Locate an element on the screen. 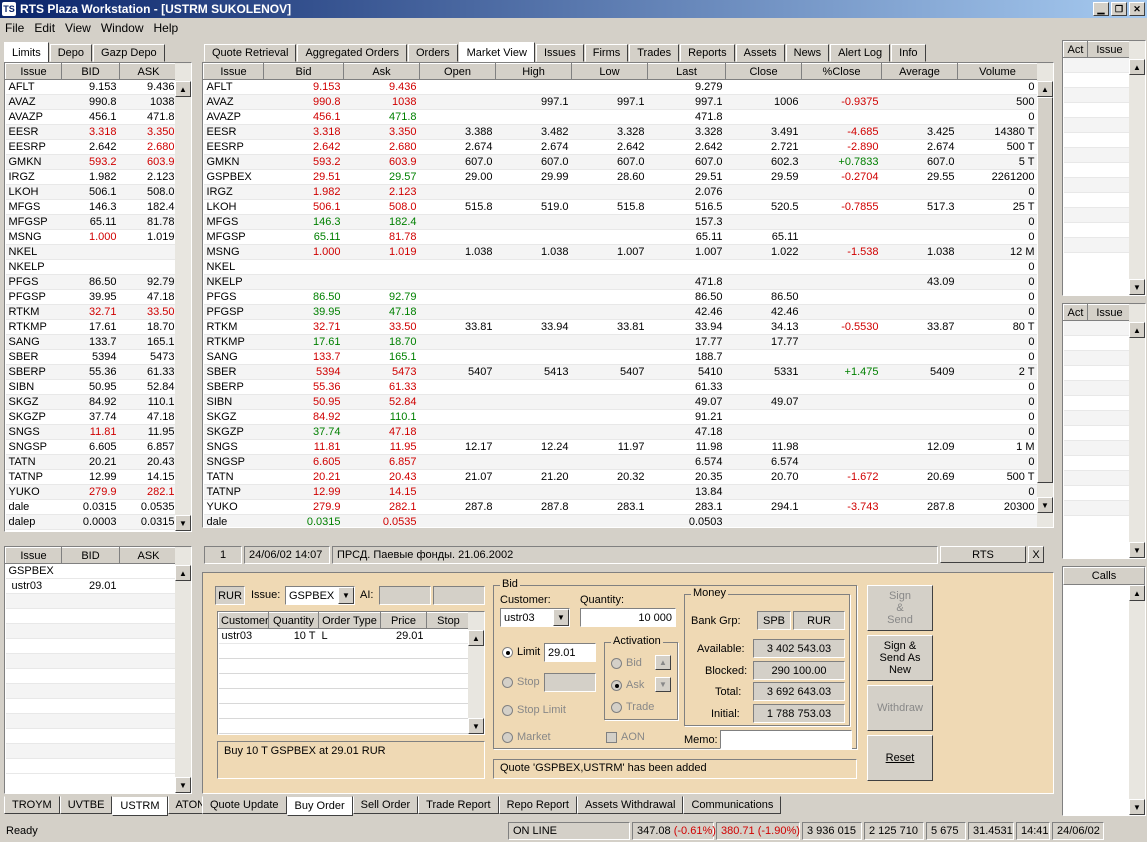 Image resolution: width=1147 pixels, height=842 pixels. table-row: ustr03 29.01 is located at coordinates (91, 586).